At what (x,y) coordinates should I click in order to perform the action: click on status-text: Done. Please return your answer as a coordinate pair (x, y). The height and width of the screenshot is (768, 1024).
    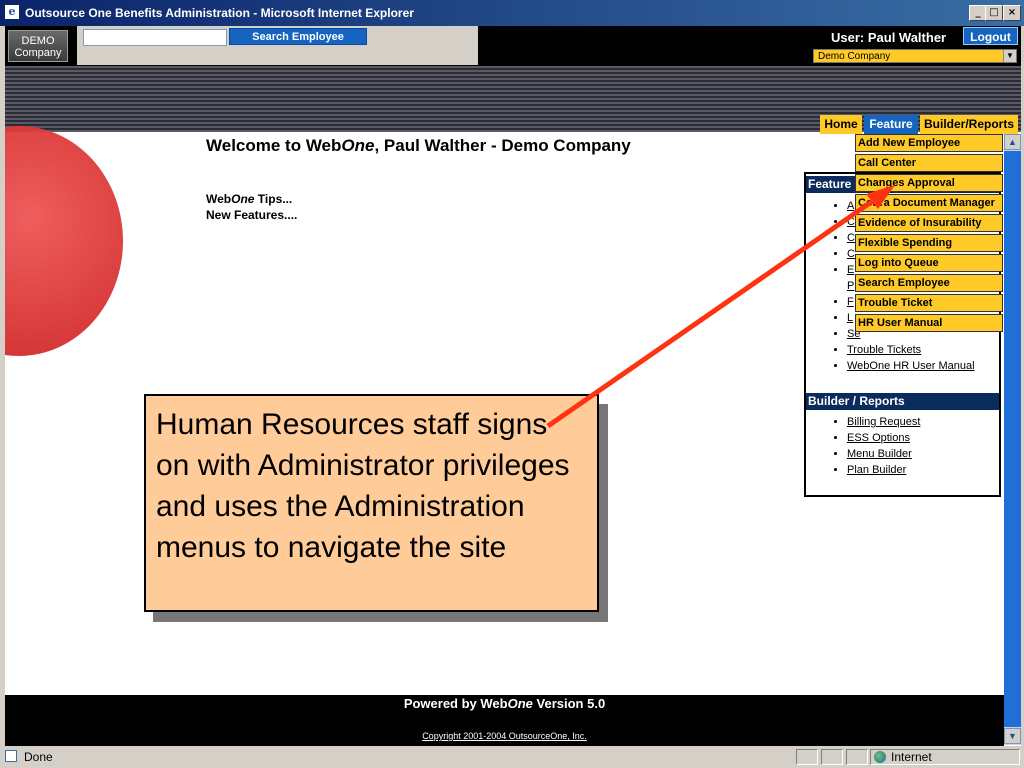
    Looking at the image, I should click on (38, 757).